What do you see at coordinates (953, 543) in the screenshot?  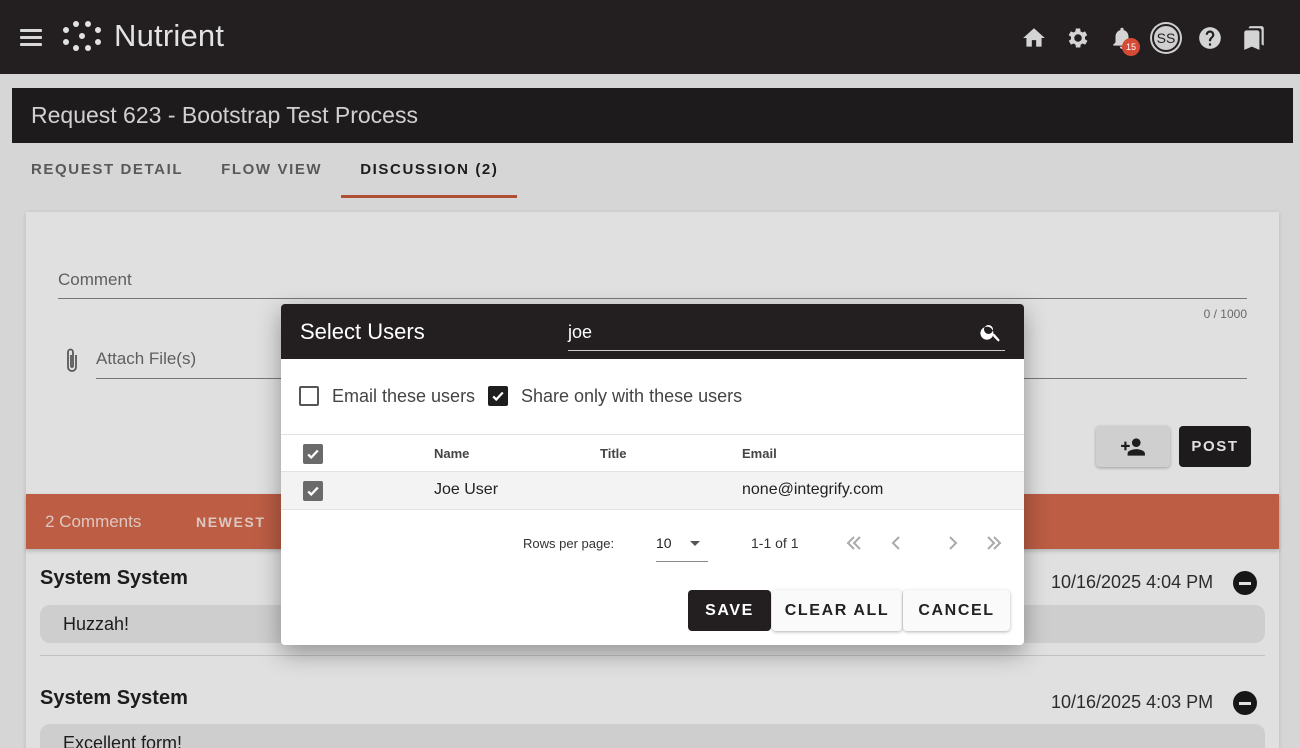 I see `next-page-icon` at bounding box center [953, 543].